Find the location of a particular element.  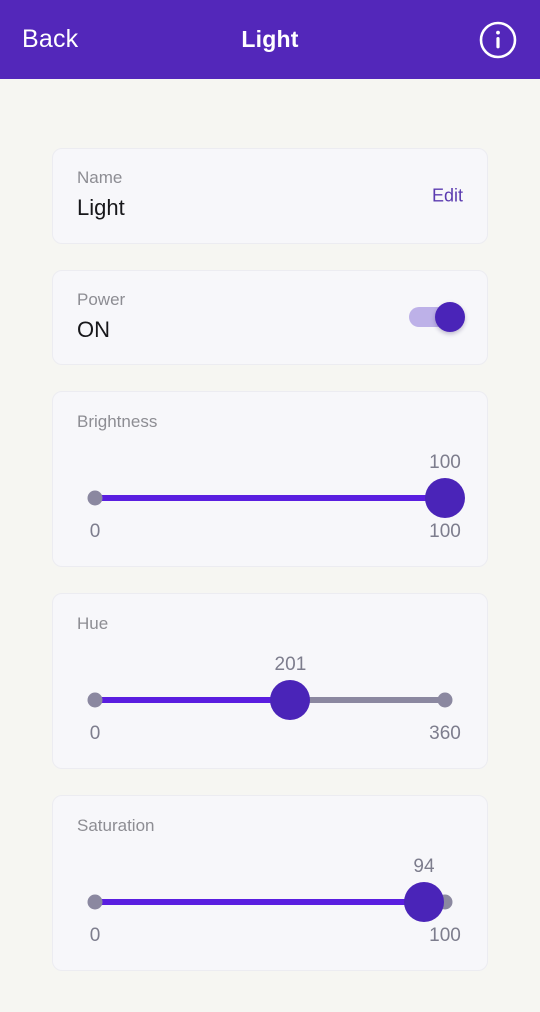

slider-control: 201 0 360 is located at coordinates (274, 694).